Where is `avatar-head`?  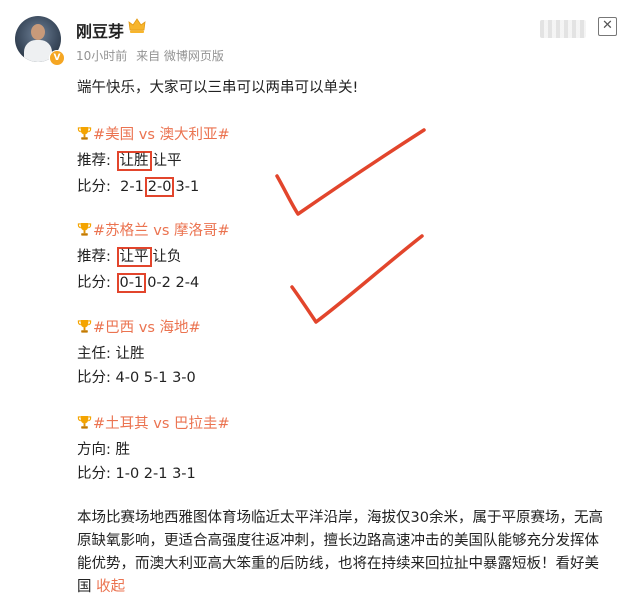
avatar-head is located at coordinates (38, 32).